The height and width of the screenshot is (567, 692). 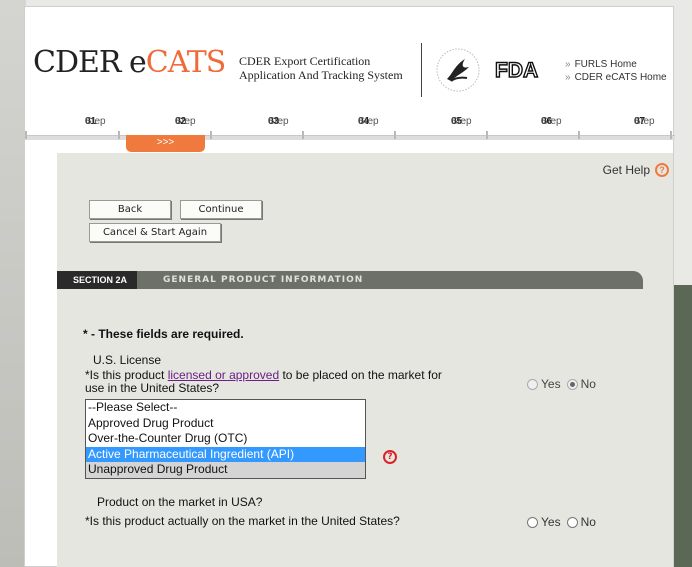 I want to click on product-type-help: ?, so click(x=390, y=454).